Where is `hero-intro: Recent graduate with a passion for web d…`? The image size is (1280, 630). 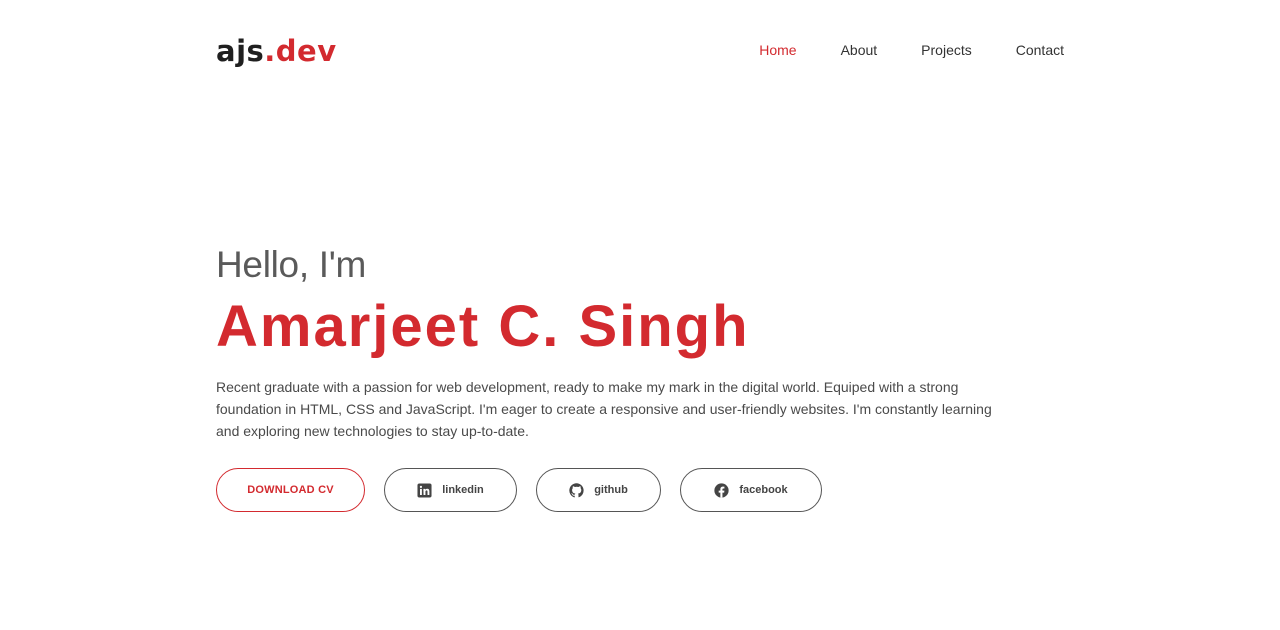
hero-intro: Recent graduate with a passion for web d… is located at coordinates (604, 409).